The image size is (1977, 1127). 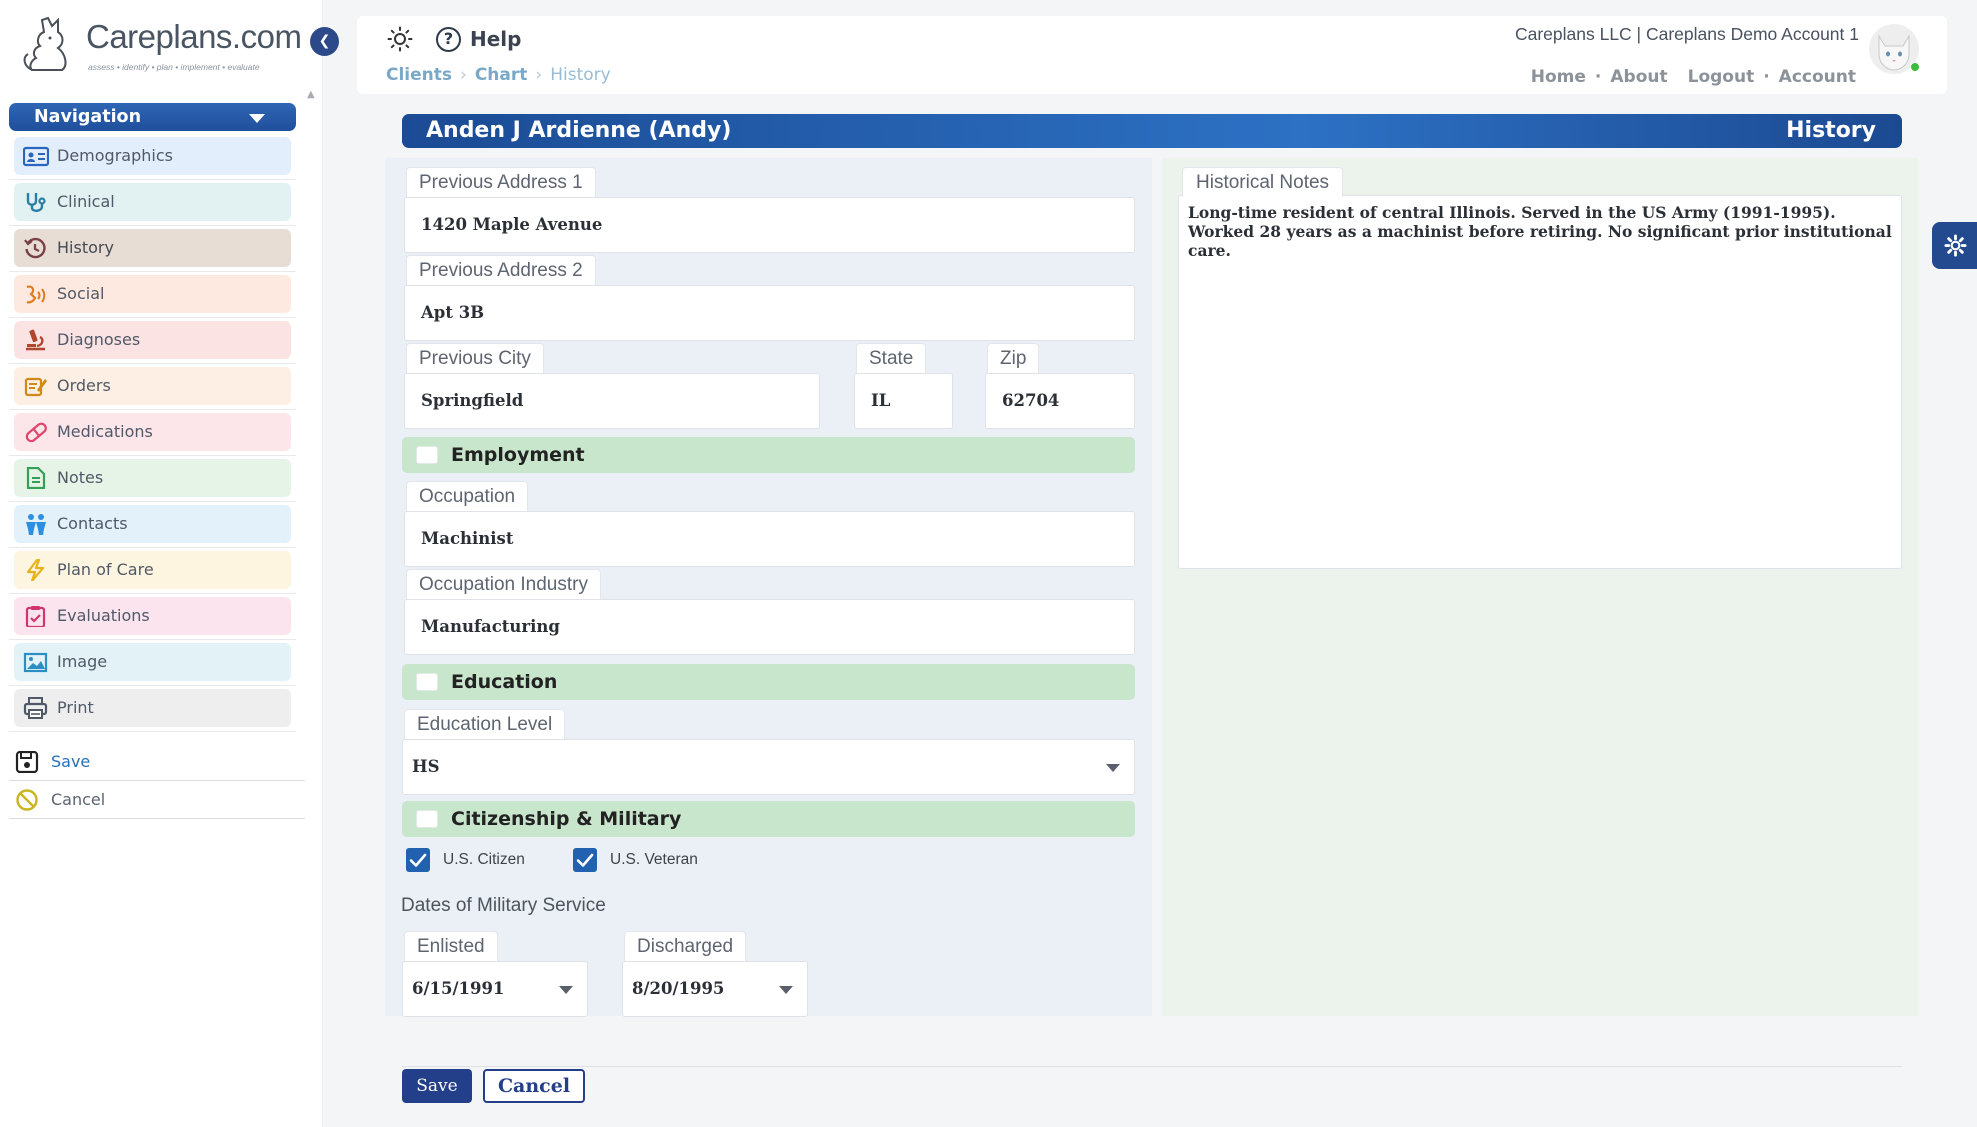 What do you see at coordinates (437, 1086) in the screenshot?
I see `save-button: Save` at bounding box center [437, 1086].